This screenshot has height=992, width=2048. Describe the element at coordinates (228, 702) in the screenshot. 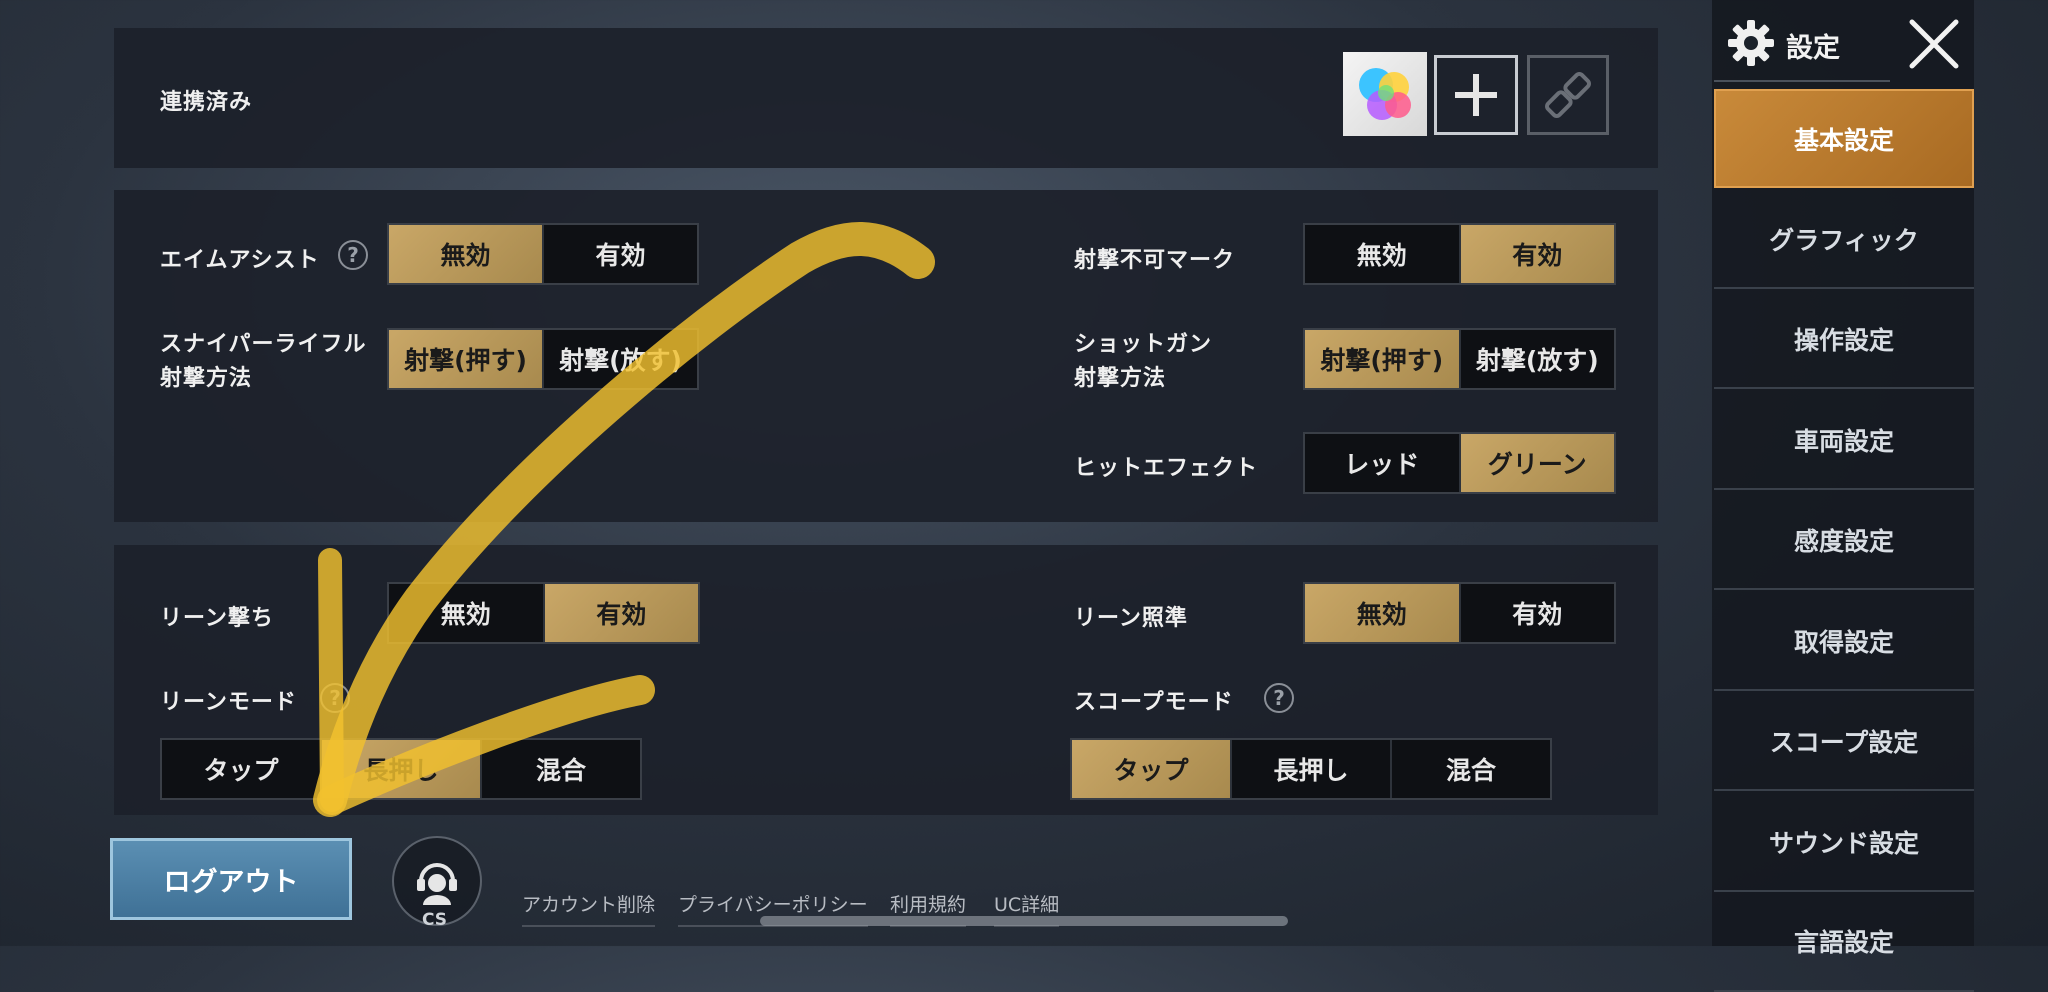

I see `lean-mode-label: リーンモード` at that location.